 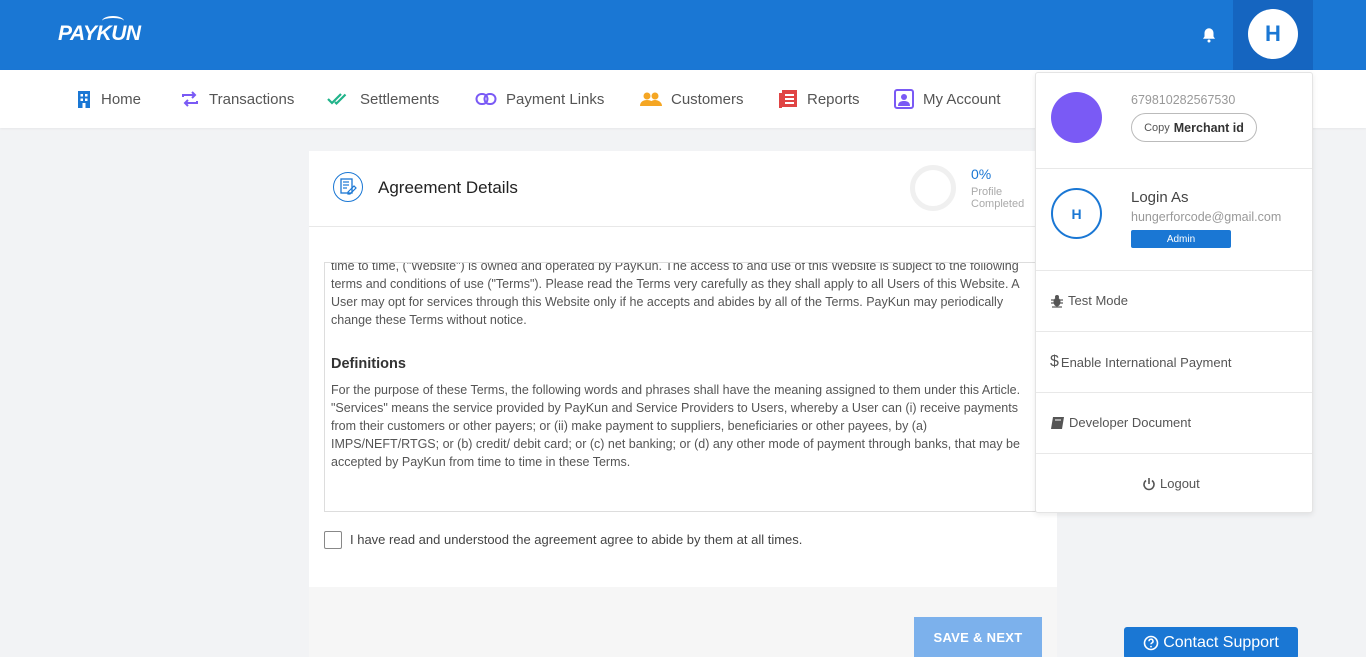 I want to click on profile-progress-label: Profile Completed, so click(x=997, y=198).